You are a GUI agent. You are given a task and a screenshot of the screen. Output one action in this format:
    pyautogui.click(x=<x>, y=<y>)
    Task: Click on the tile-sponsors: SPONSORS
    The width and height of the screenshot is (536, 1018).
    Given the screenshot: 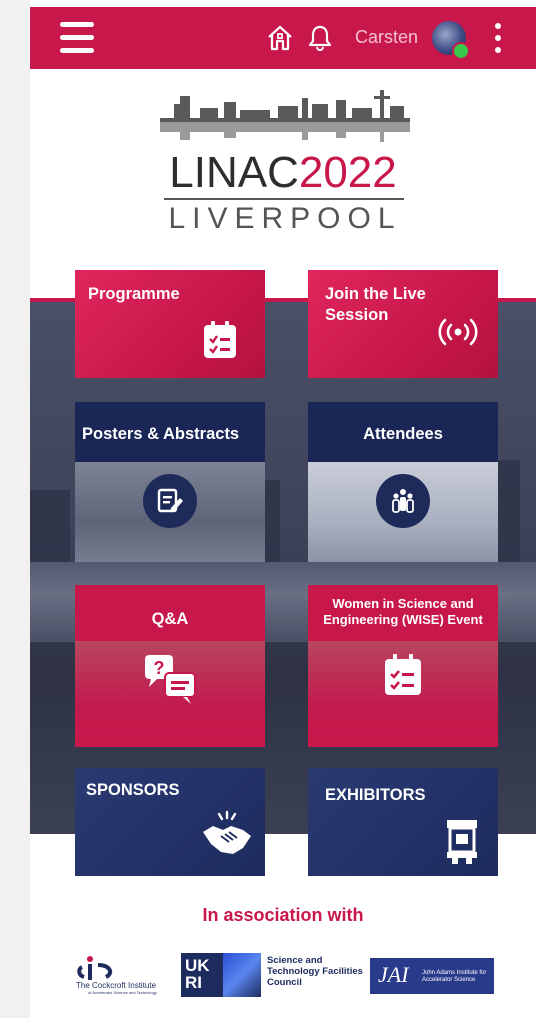 What is the action you would take?
    pyautogui.click(x=170, y=822)
    